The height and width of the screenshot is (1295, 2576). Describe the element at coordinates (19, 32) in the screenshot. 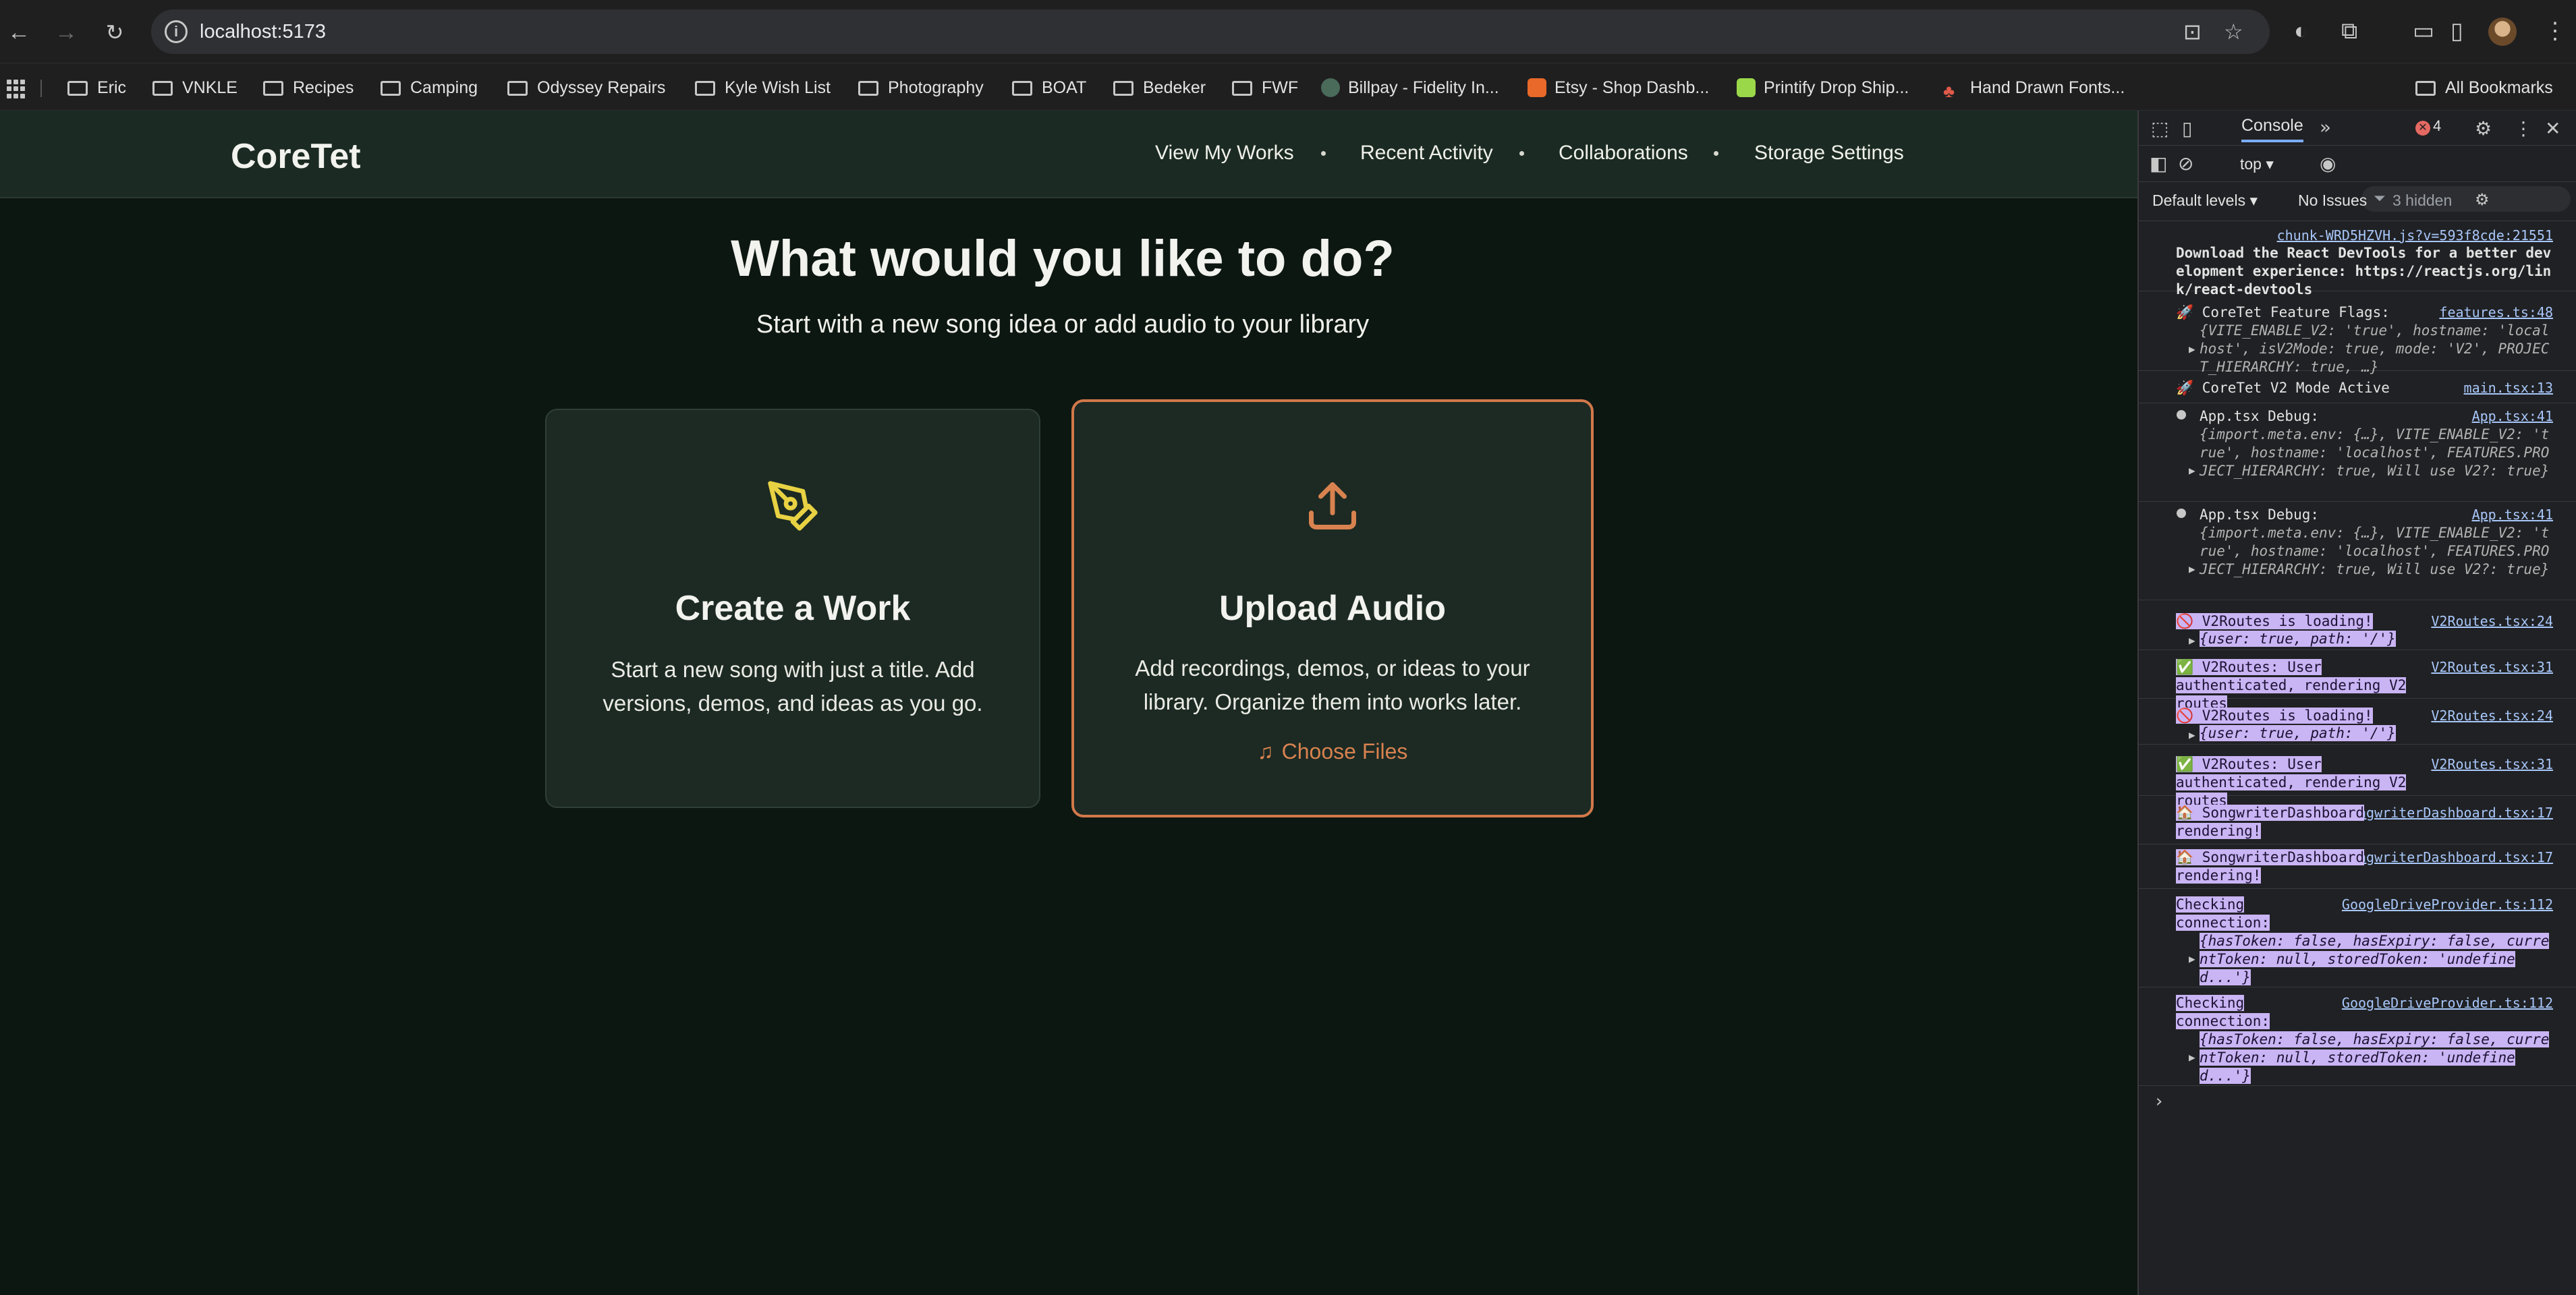

I see `back-icon: ←` at that location.